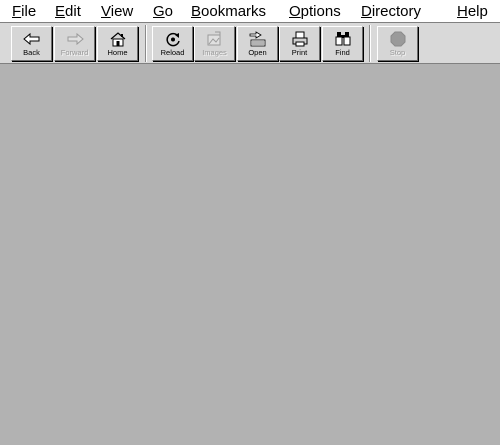 This screenshot has width=500, height=445. I want to click on menu-help-mnemonic: H, so click(462, 11).